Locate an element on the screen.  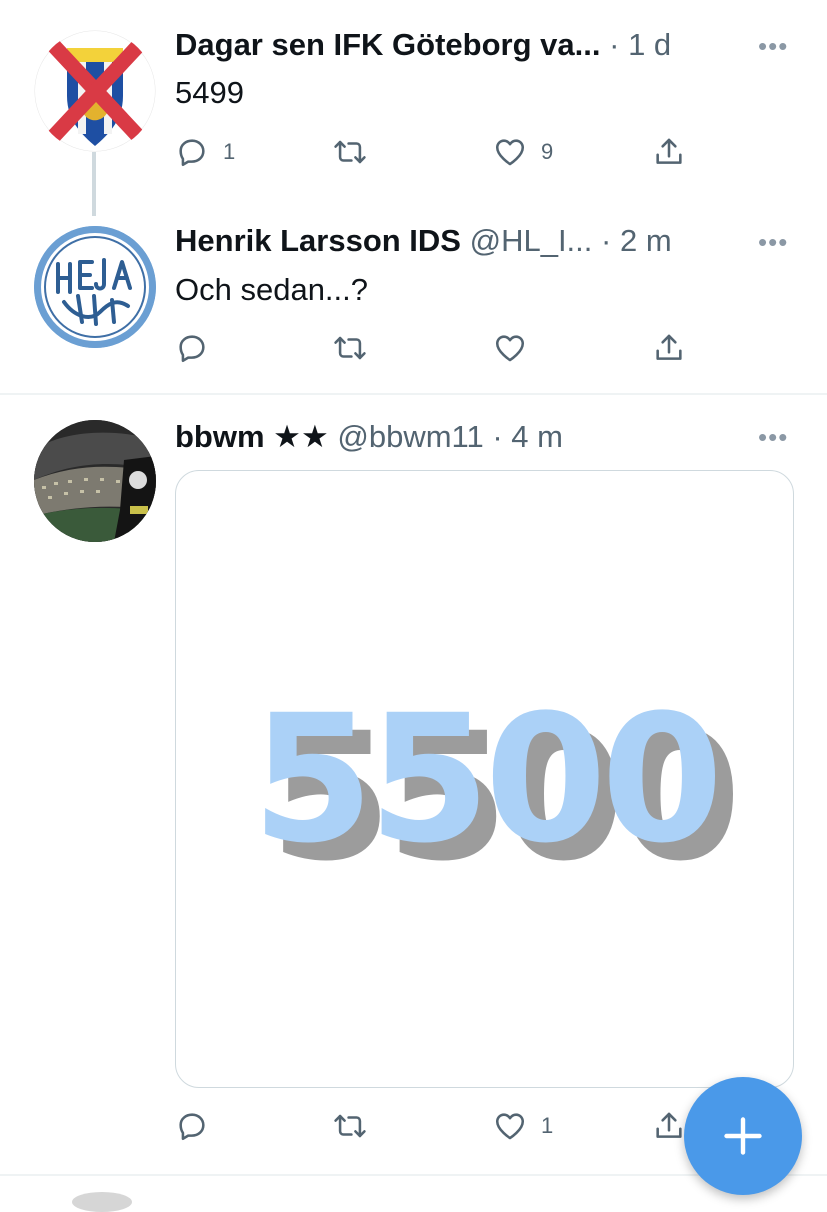
display-name: bbwm ★★ is located at coordinates (252, 436).